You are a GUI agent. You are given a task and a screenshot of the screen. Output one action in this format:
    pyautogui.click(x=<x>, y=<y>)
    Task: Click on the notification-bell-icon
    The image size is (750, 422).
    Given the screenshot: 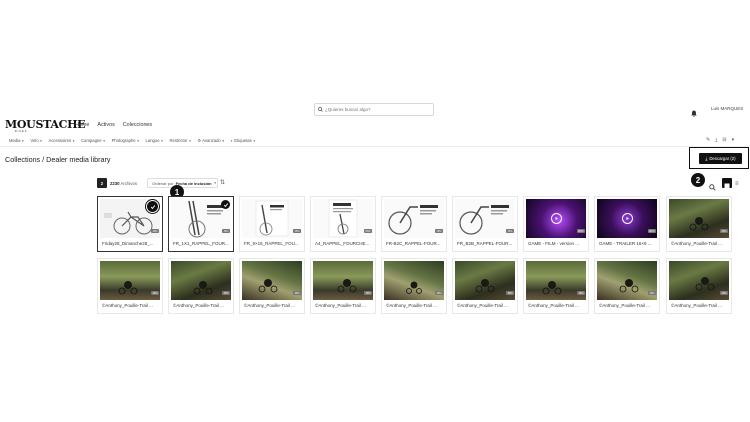 What is the action you would take?
    pyautogui.click(x=694, y=113)
    